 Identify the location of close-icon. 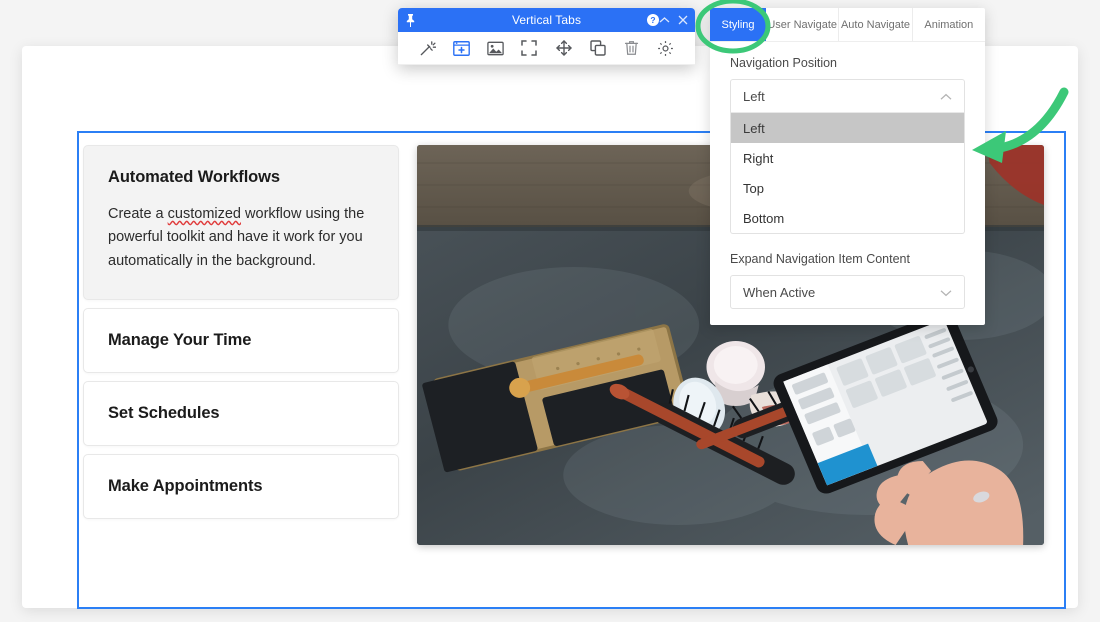
(683, 20).